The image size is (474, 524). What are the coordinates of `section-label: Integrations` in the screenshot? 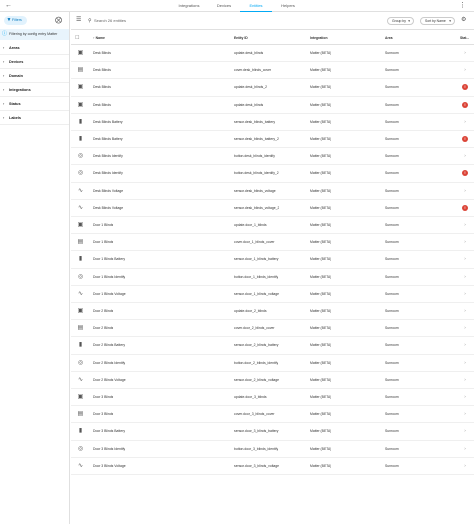 It's located at (20, 90).